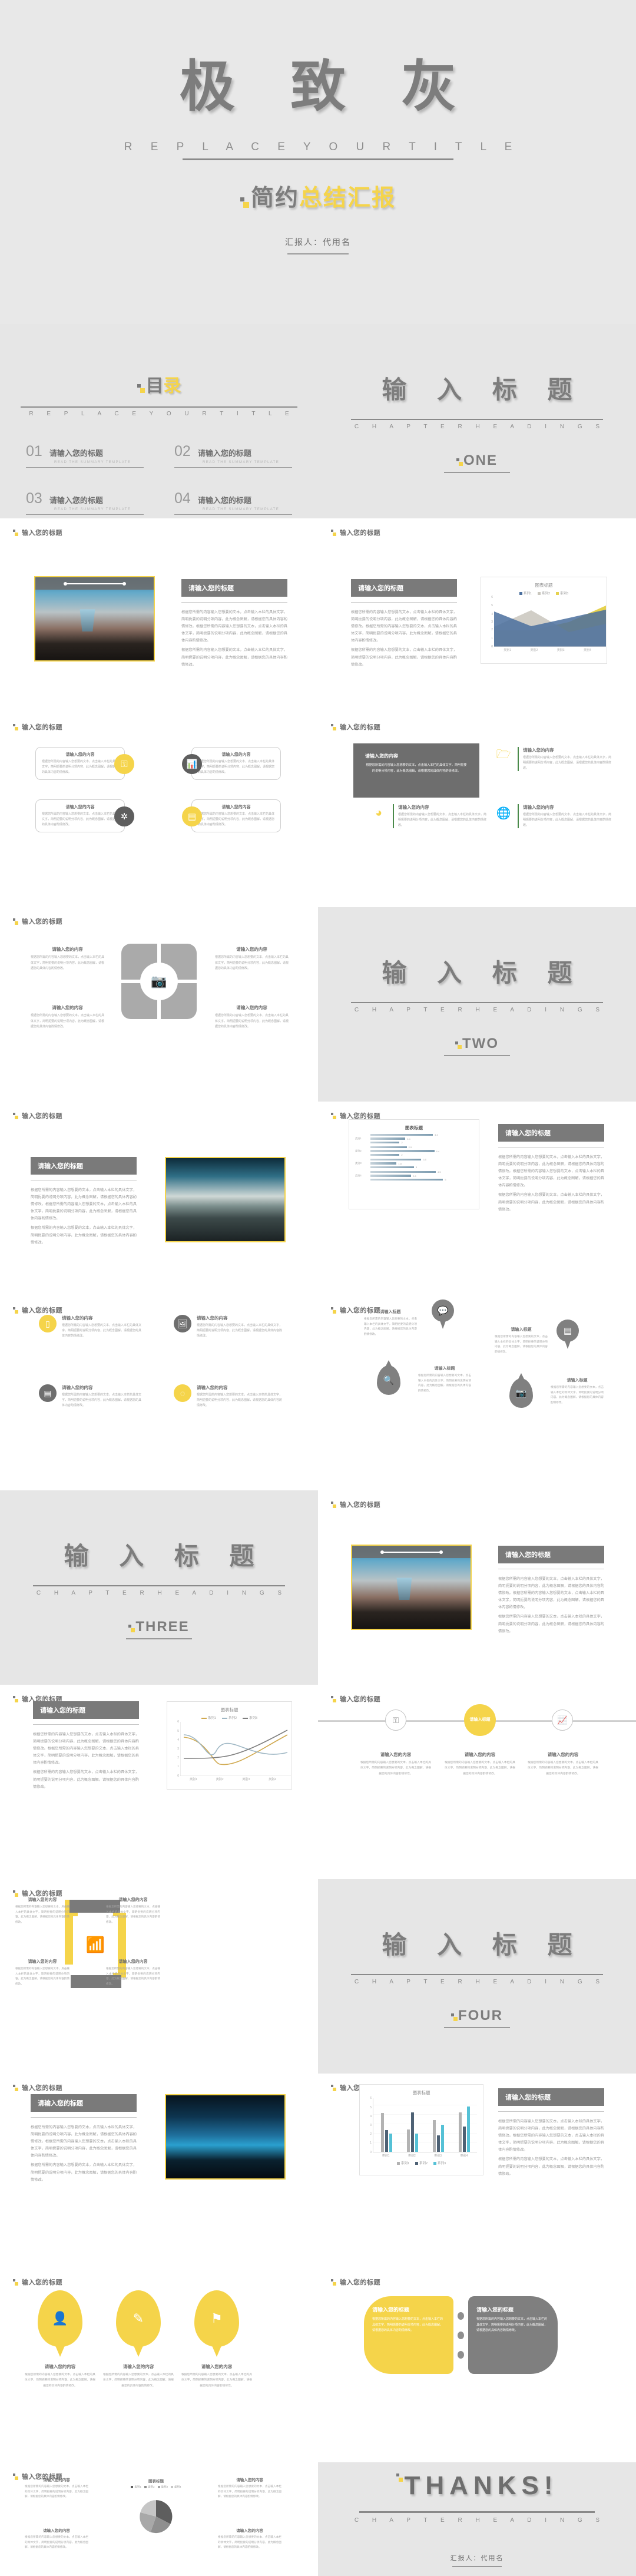 This screenshot has width=636, height=2576. I want to click on column-group, so click(412, 2132).